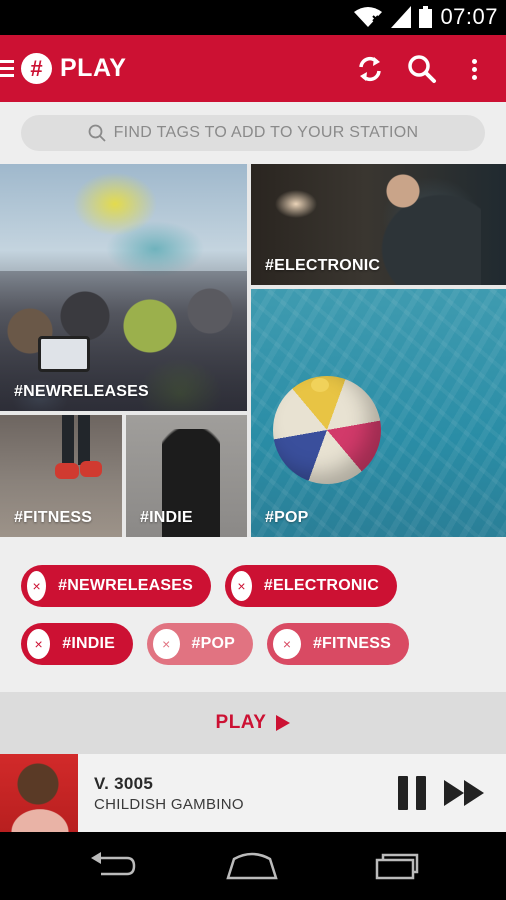  Describe the element at coordinates (186, 476) in the screenshot. I see `tile-indie: #INDIE` at that location.